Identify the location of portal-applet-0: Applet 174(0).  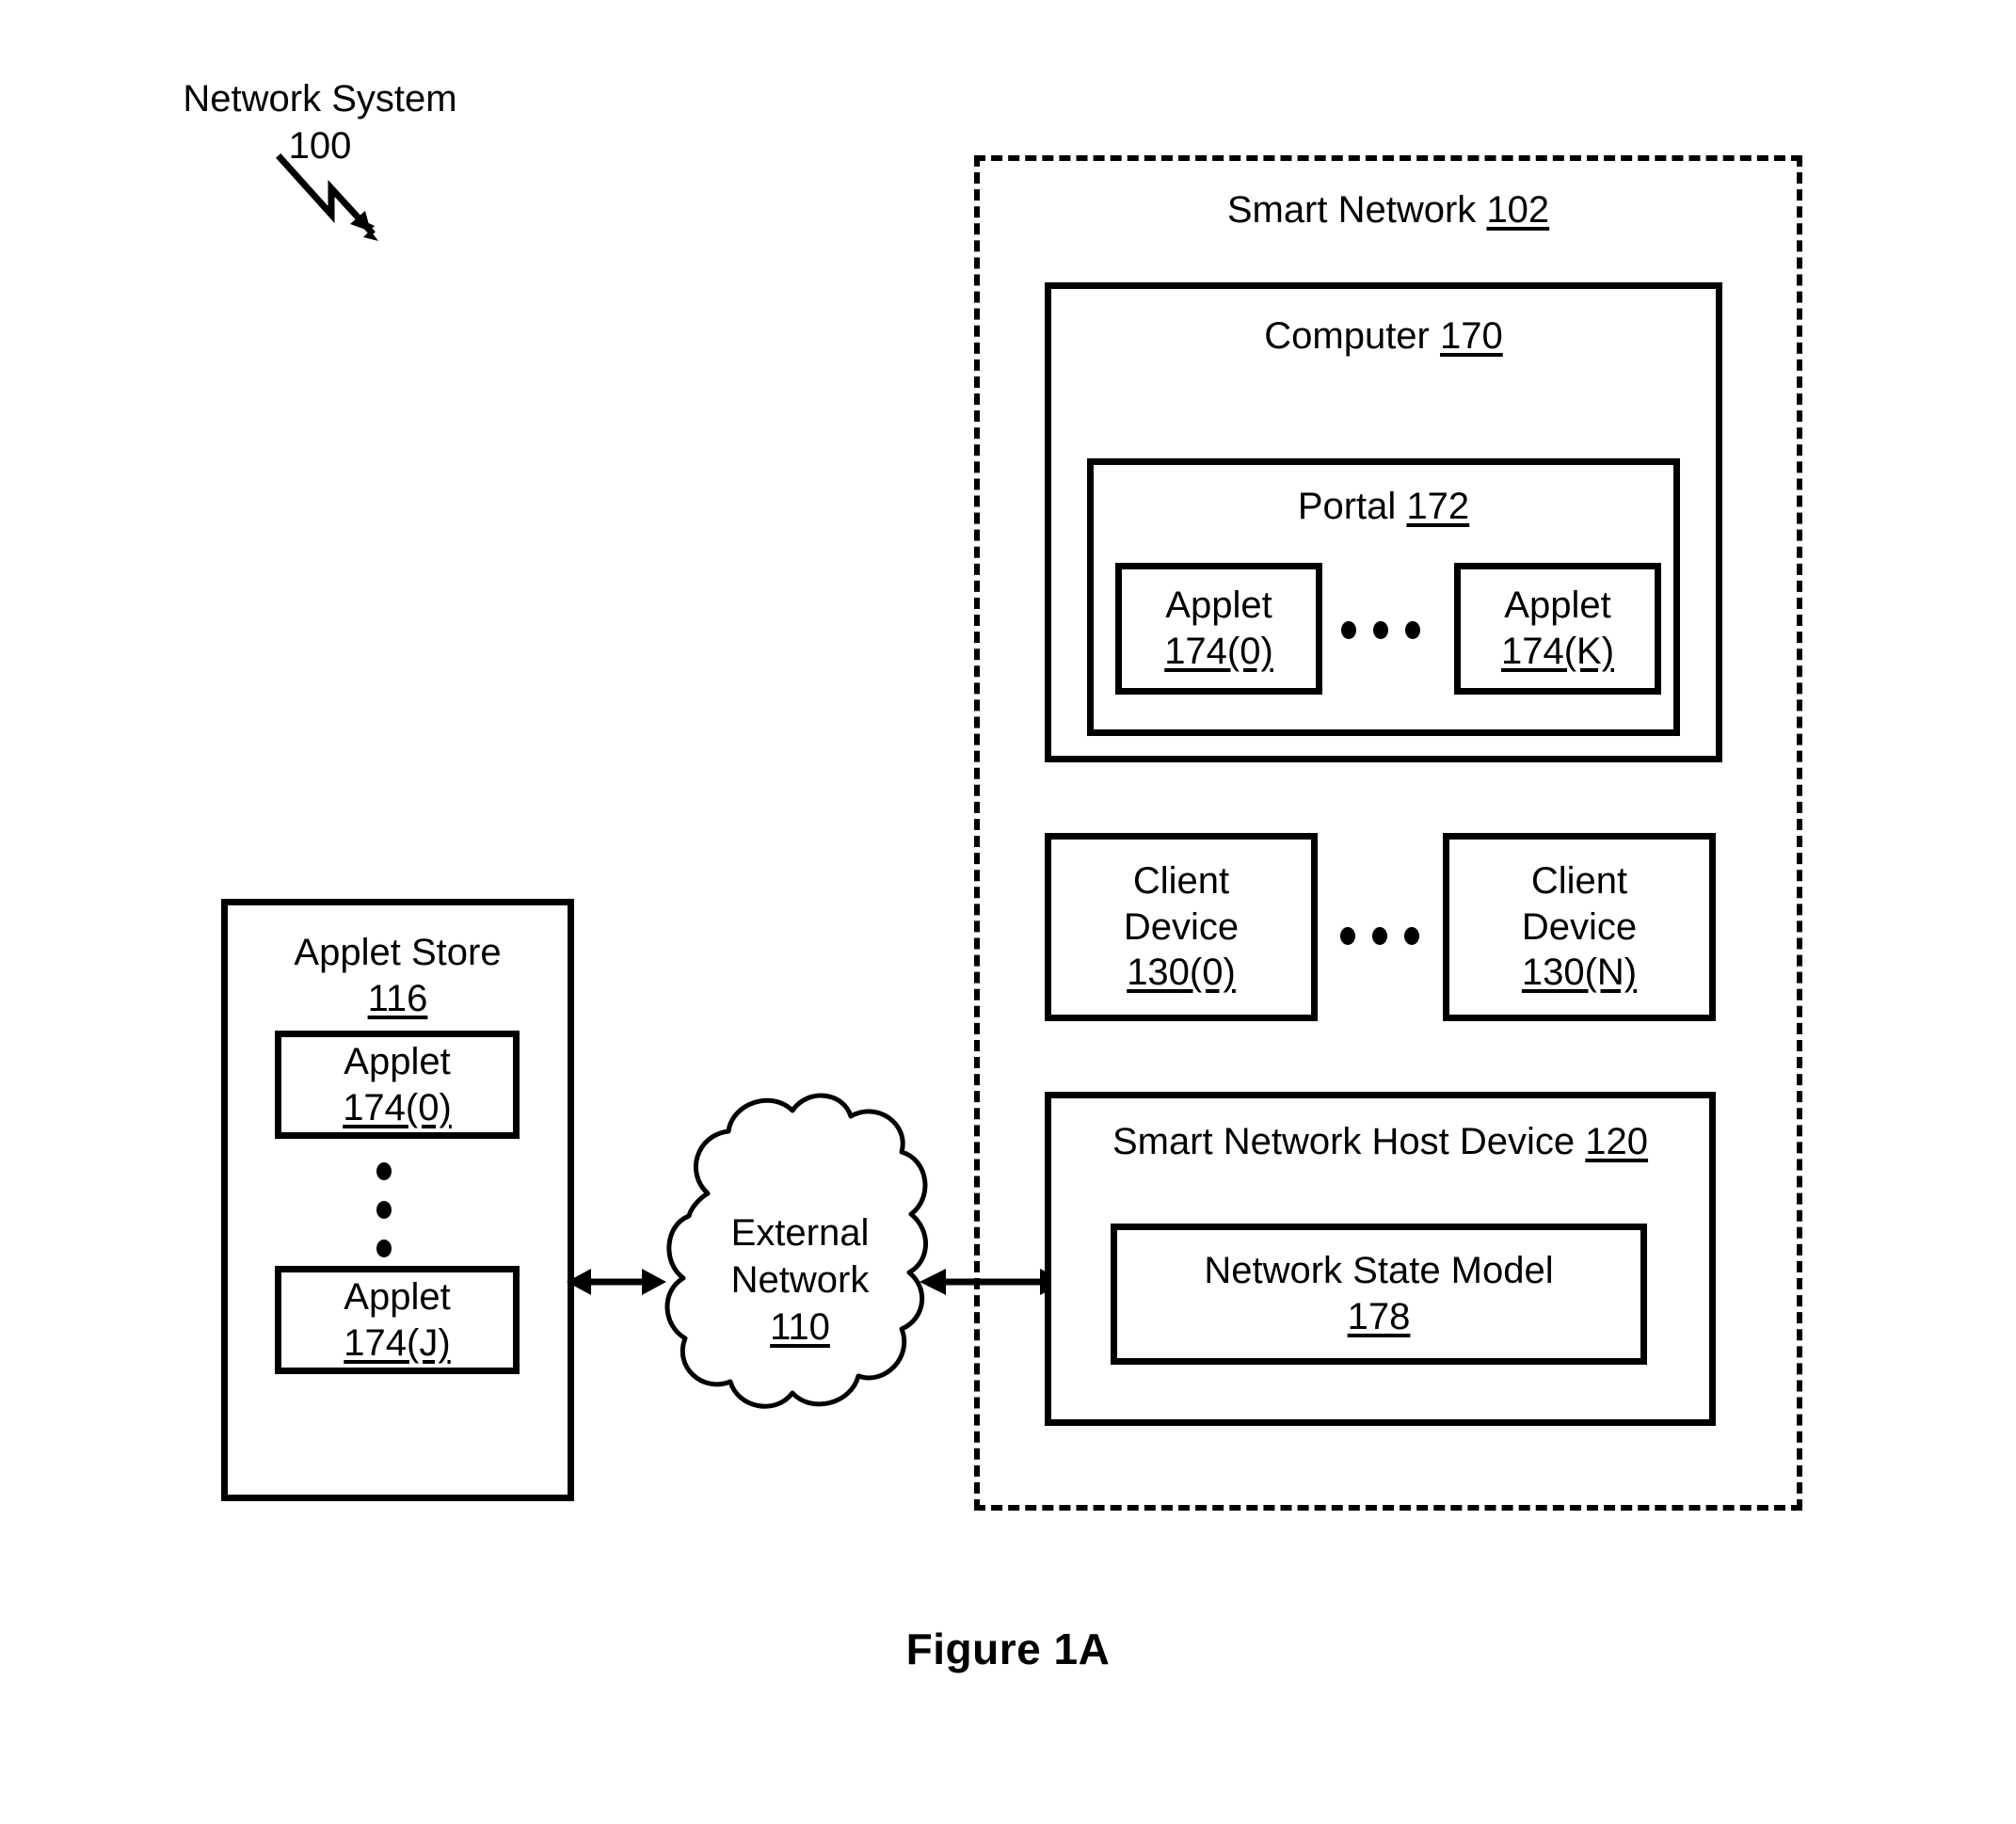
(1218, 629).